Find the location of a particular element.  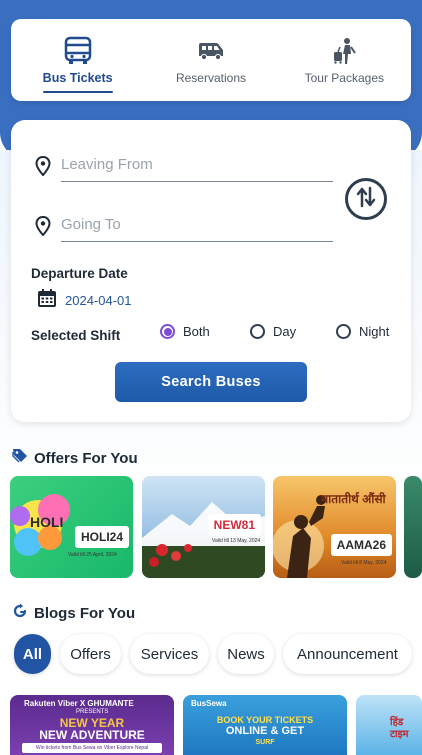

blog-headline-2: ONLINE & GET is located at coordinates (265, 731).